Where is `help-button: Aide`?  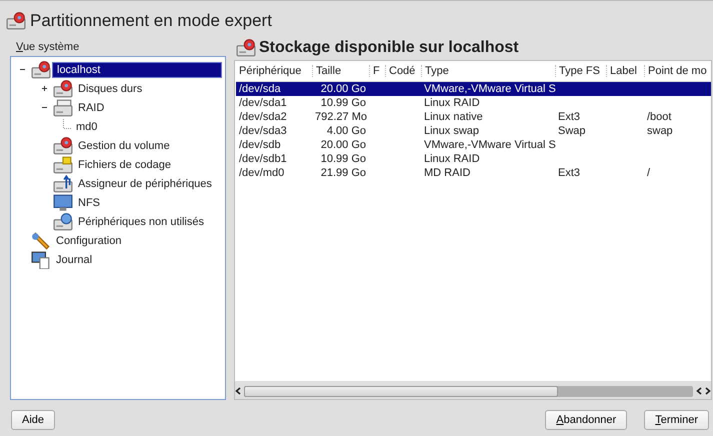
help-button: Aide is located at coordinates (33, 420).